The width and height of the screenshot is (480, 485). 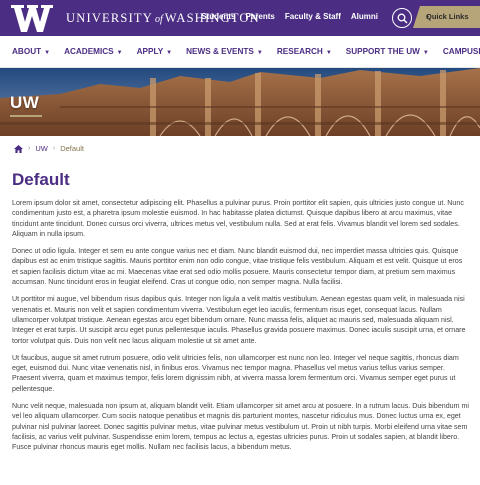 What do you see at coordinates (299, 51) in the screenshot?
I see `nav-label: RESEARCH` at bounding box center [299, 51].